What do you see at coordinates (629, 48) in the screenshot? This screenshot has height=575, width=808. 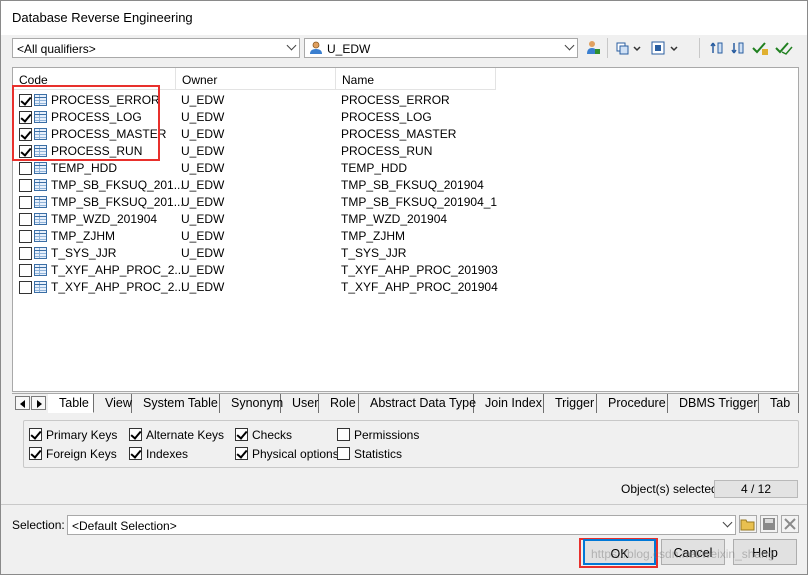 I see `select-all-icon` at bounding box center [629, 48].